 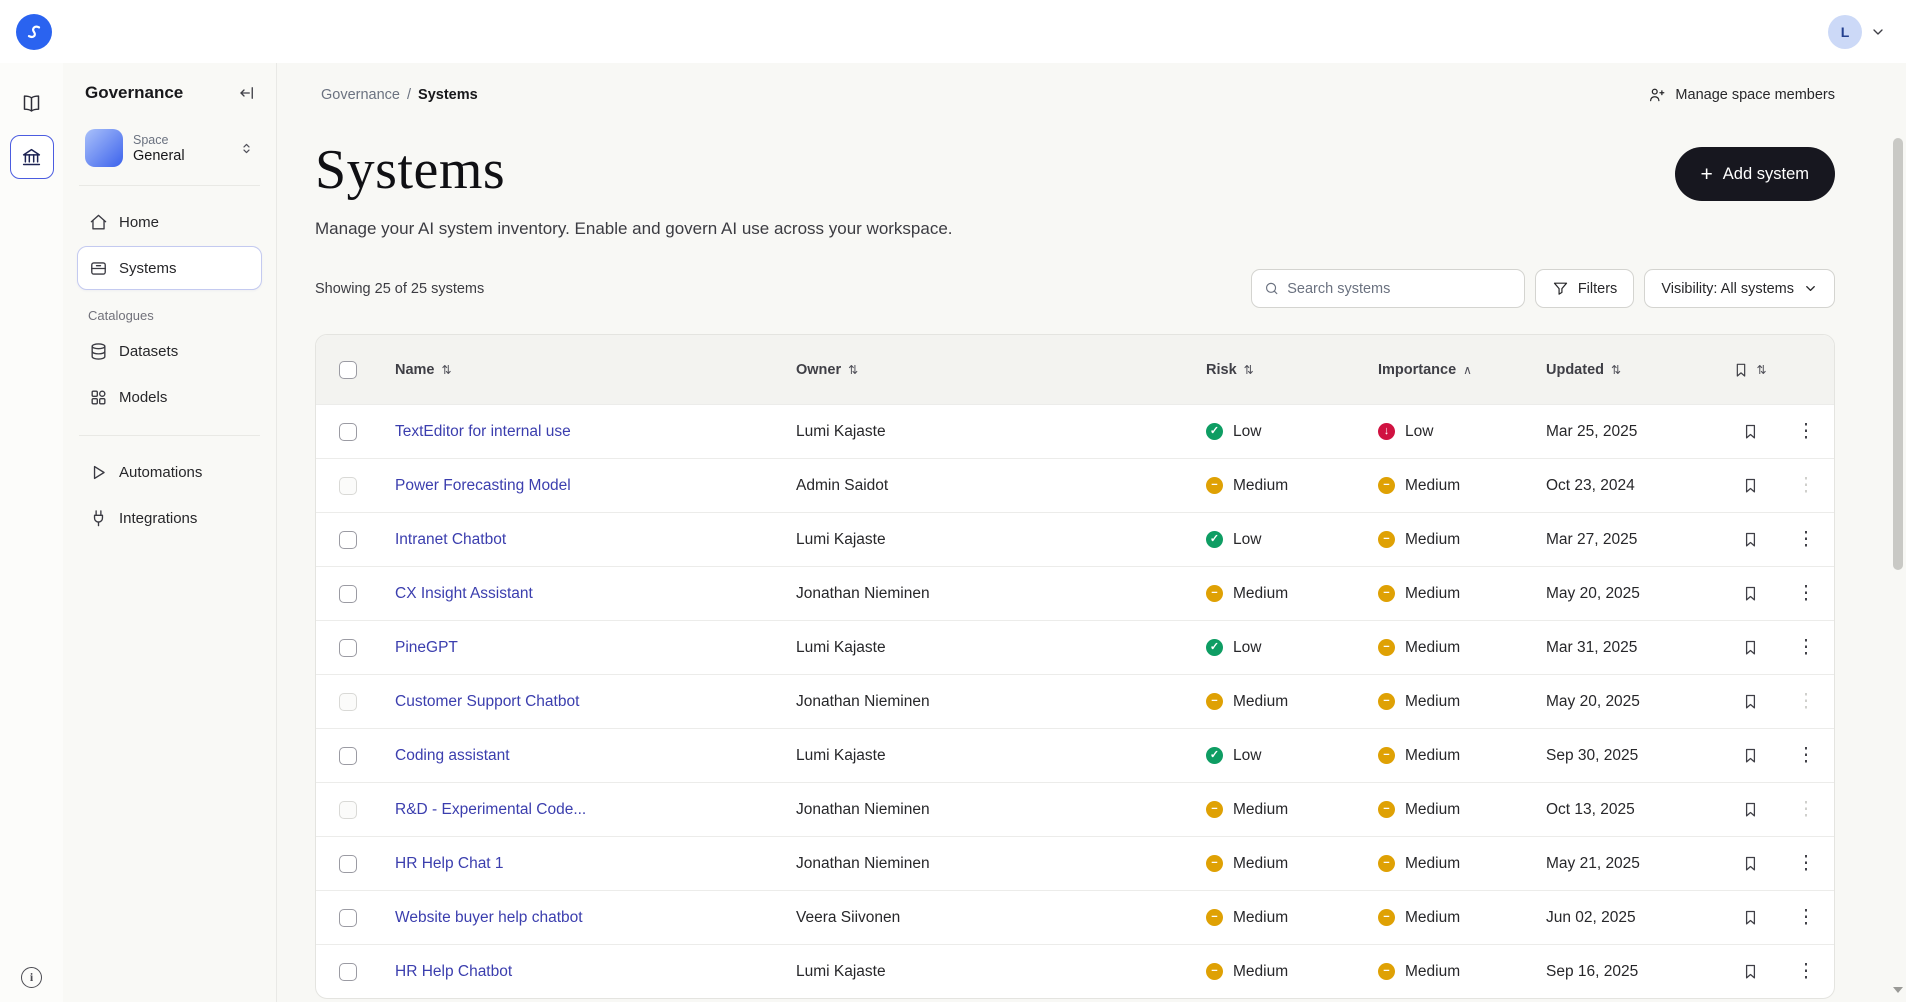 I want to click on filters-button: Filters, so click(x=1584, y=288).